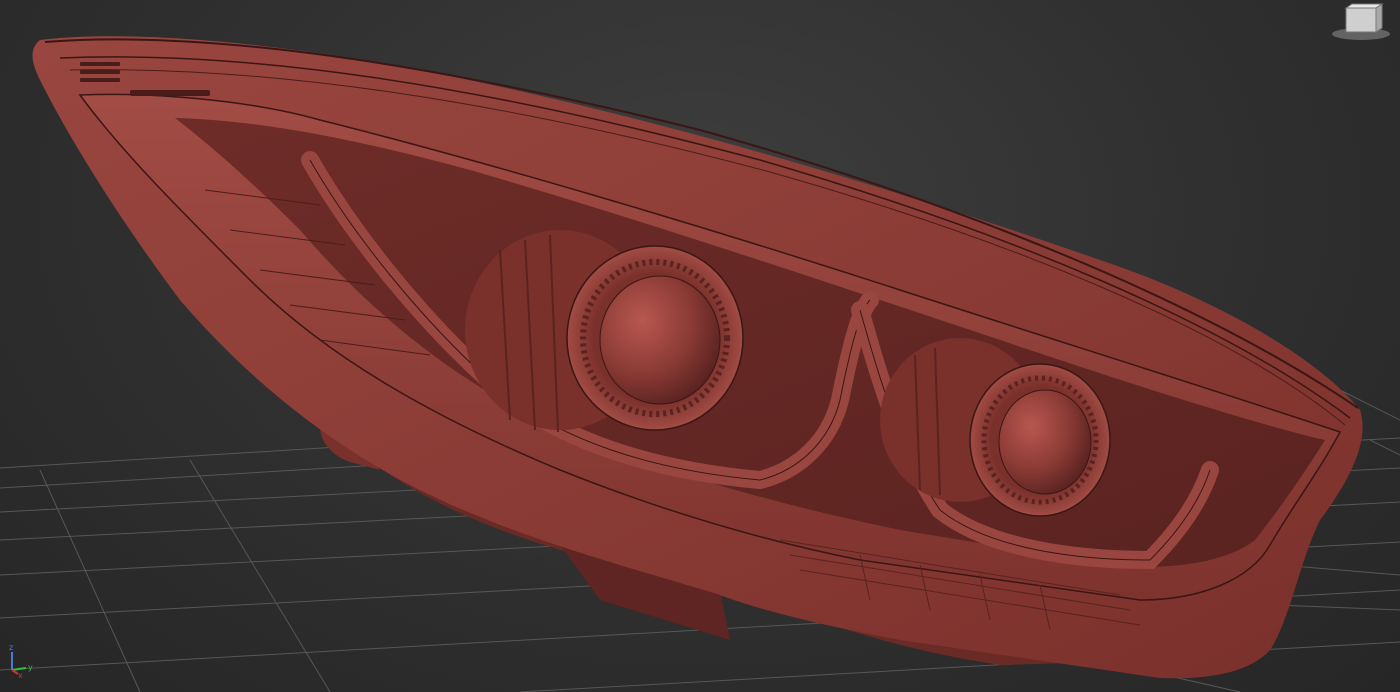  What do you see at coordinates (22, 661) in the screenshot?
I see `axis-tripod: z y x` at bounding box center [22, 661].